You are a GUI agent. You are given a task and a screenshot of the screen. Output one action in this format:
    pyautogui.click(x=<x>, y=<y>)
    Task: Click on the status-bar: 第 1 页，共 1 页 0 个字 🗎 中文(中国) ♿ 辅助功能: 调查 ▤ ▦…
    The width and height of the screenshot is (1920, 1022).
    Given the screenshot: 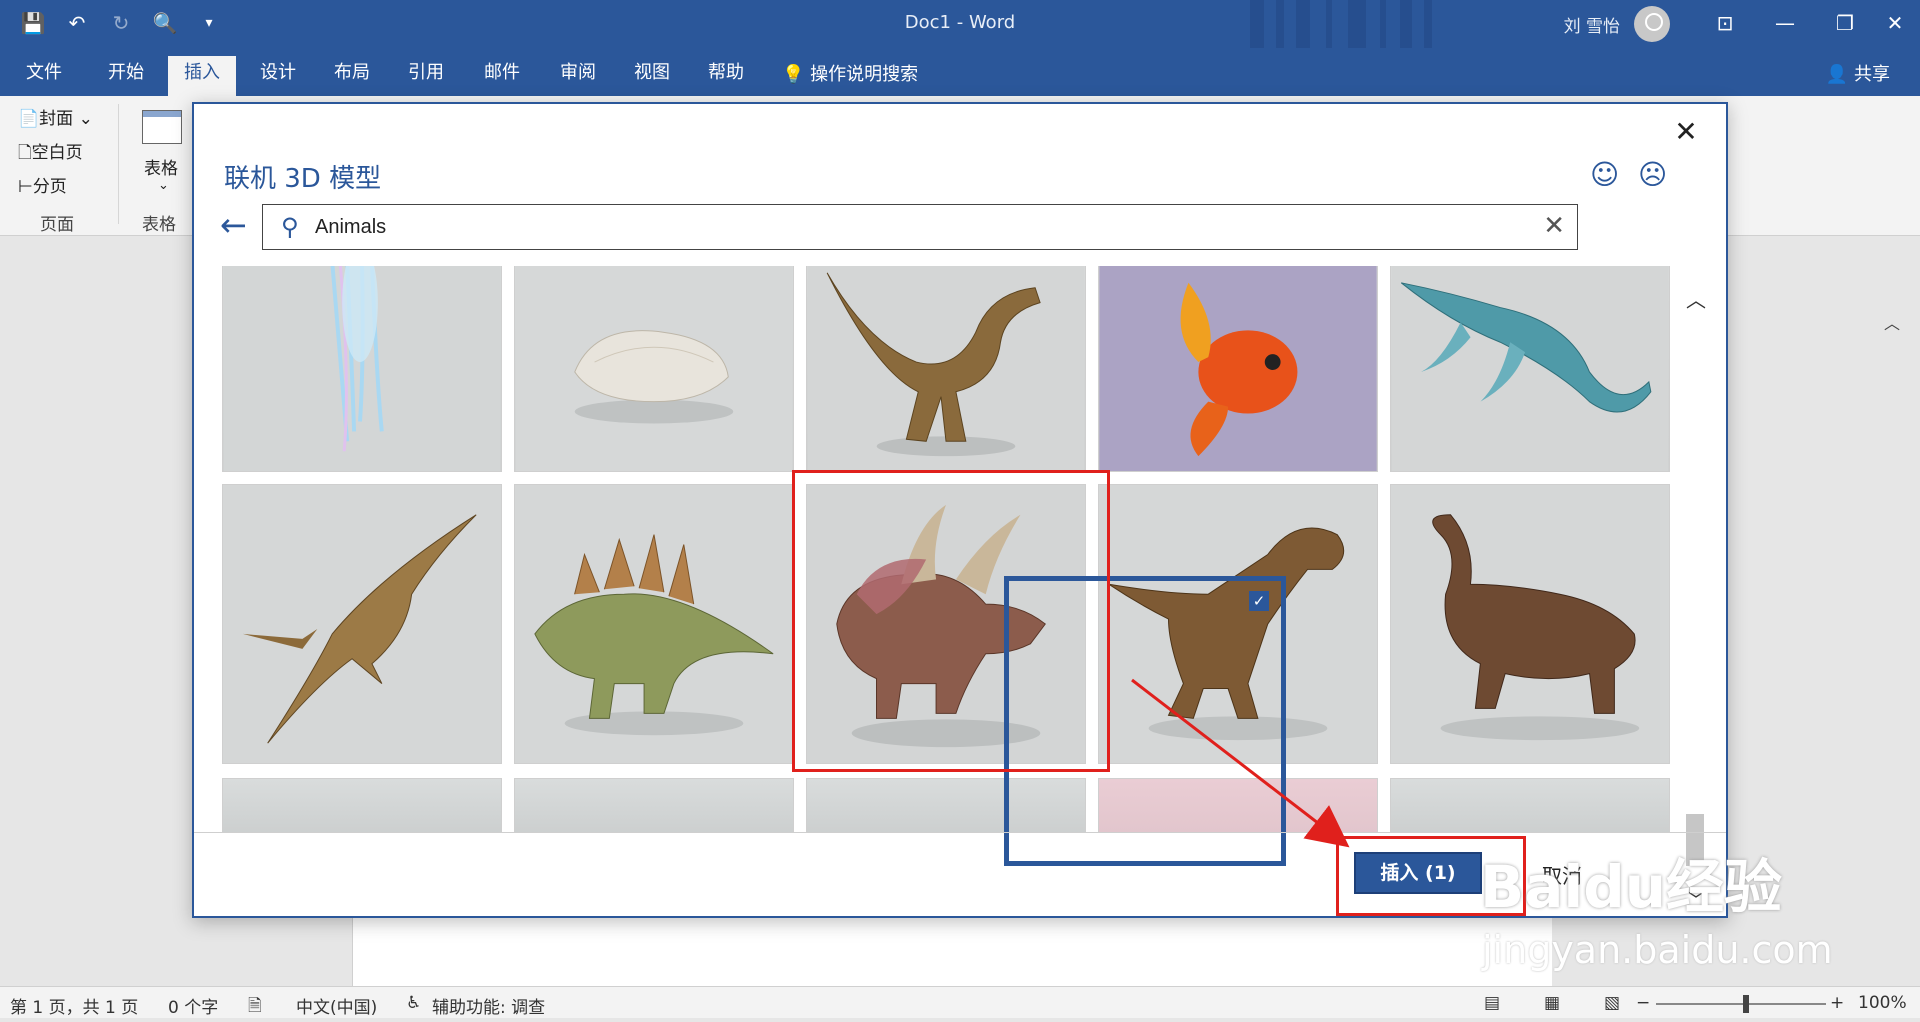 What is the action you would take?
    pyautogui.click(x=960, y=1002)
    